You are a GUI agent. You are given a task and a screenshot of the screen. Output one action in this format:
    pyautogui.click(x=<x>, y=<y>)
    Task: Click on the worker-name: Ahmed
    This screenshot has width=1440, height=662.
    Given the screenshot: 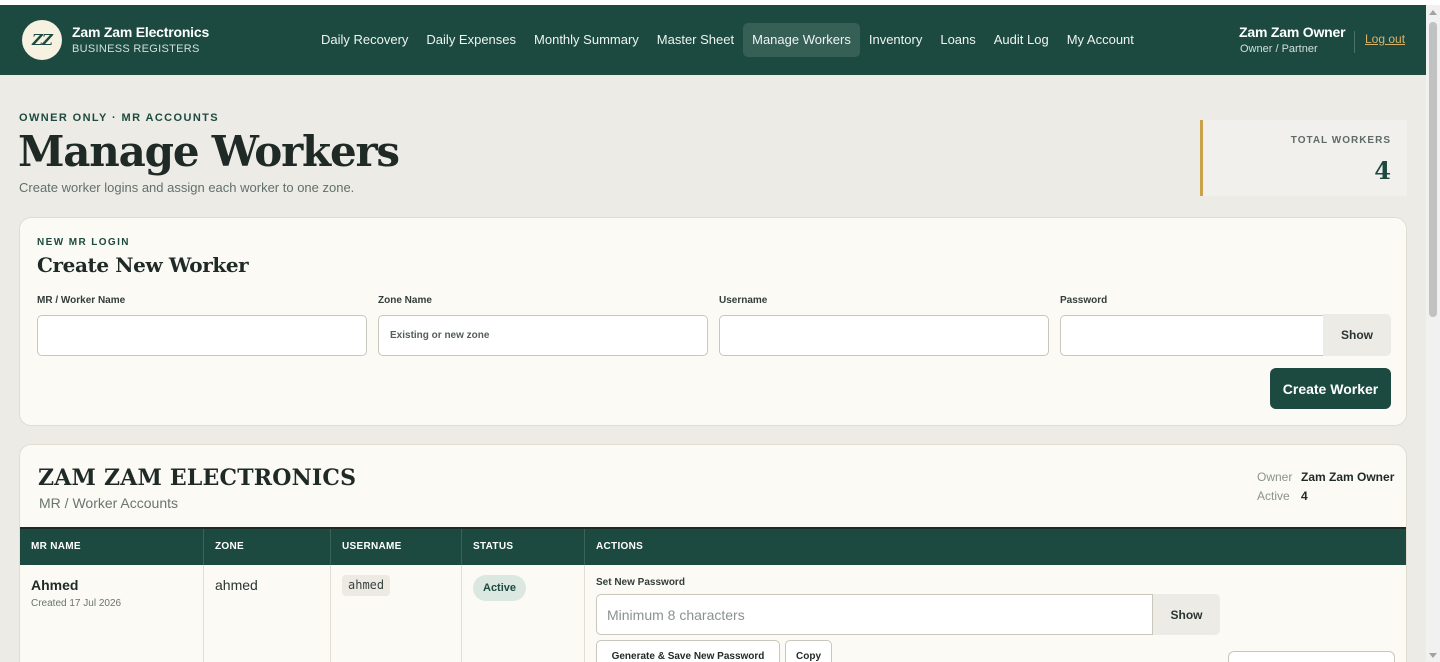 What is the action you would take?
    pyautogui.click(x=55, y=585)
    